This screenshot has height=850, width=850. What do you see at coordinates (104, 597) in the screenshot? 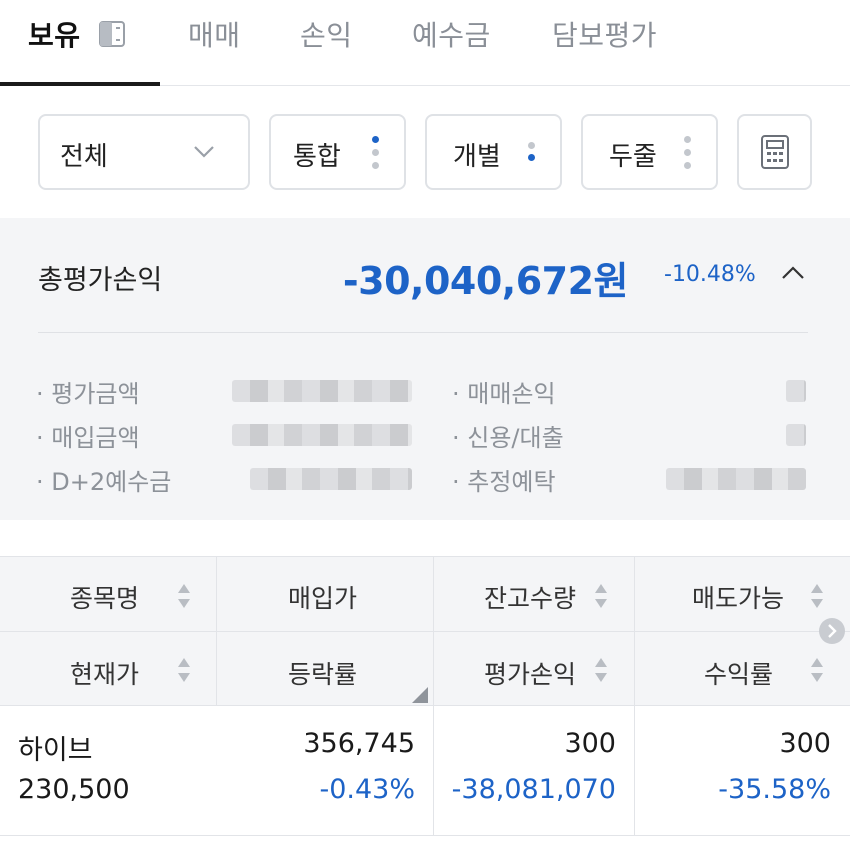
I see `header-stock-name: 종목명` at bounding box center [104, 597].